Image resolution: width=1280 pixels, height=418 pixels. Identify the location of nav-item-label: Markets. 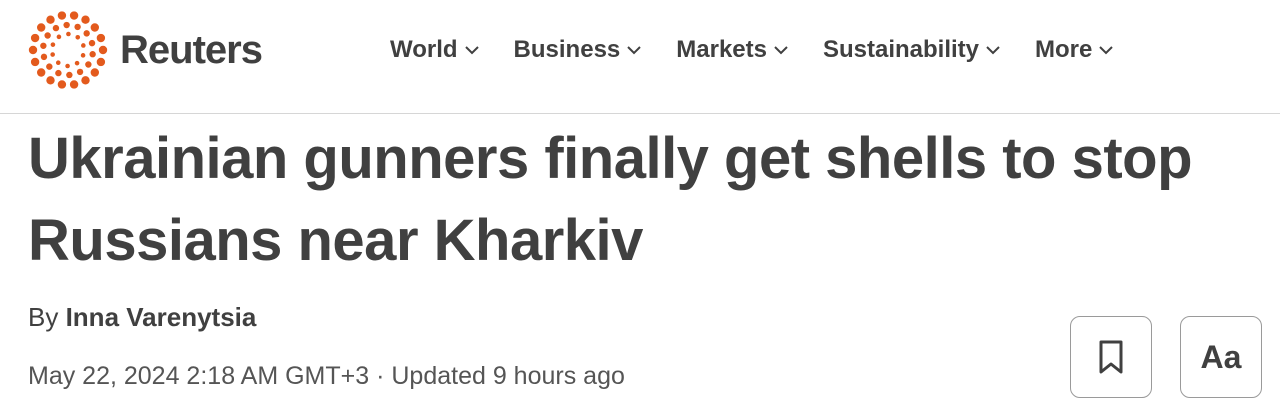
(721, 49).